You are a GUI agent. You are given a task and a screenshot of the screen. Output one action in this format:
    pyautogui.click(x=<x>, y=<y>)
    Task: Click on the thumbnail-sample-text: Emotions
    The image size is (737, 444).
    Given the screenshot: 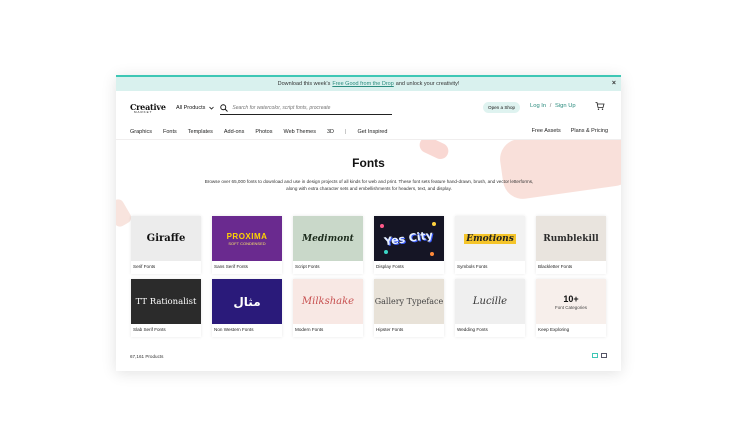 What is the action you would take?
    pyautogui.click(x=490, y=238)
    